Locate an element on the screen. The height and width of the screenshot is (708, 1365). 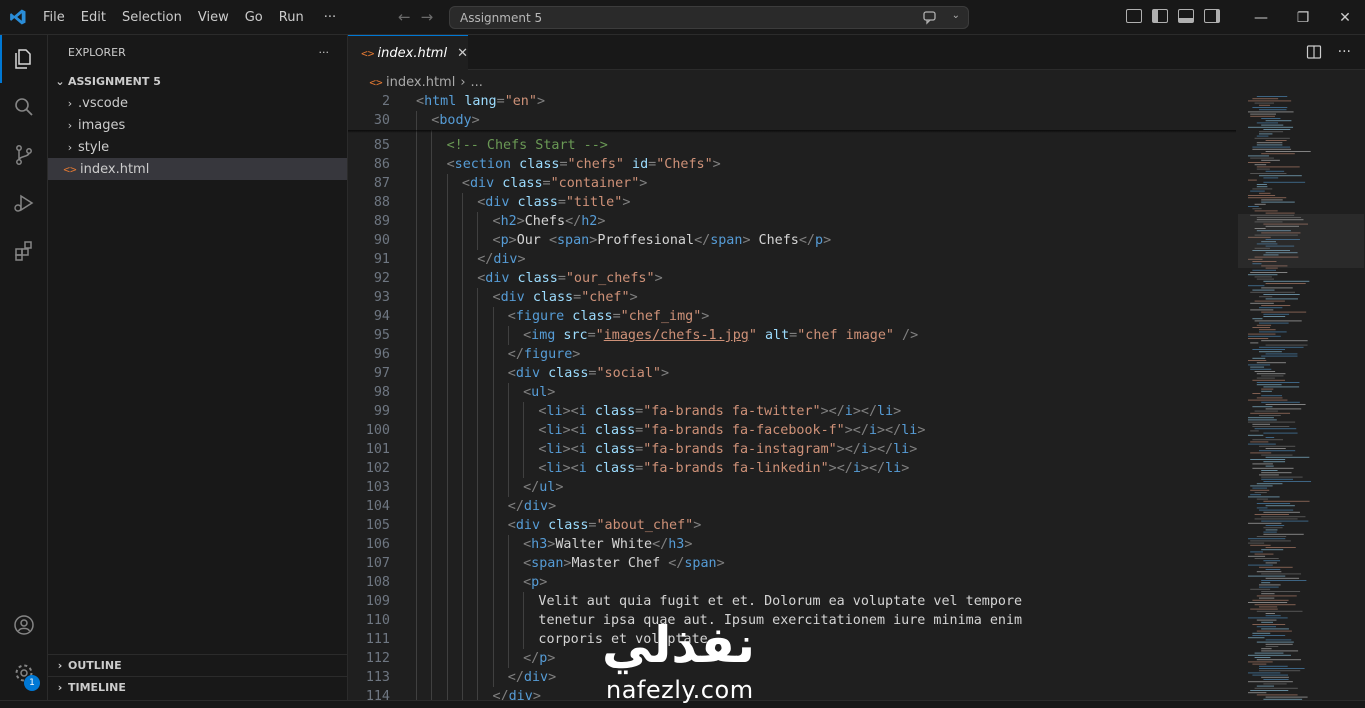
tree-item-index-html: <> index.html is located at coordinates (197, 169).